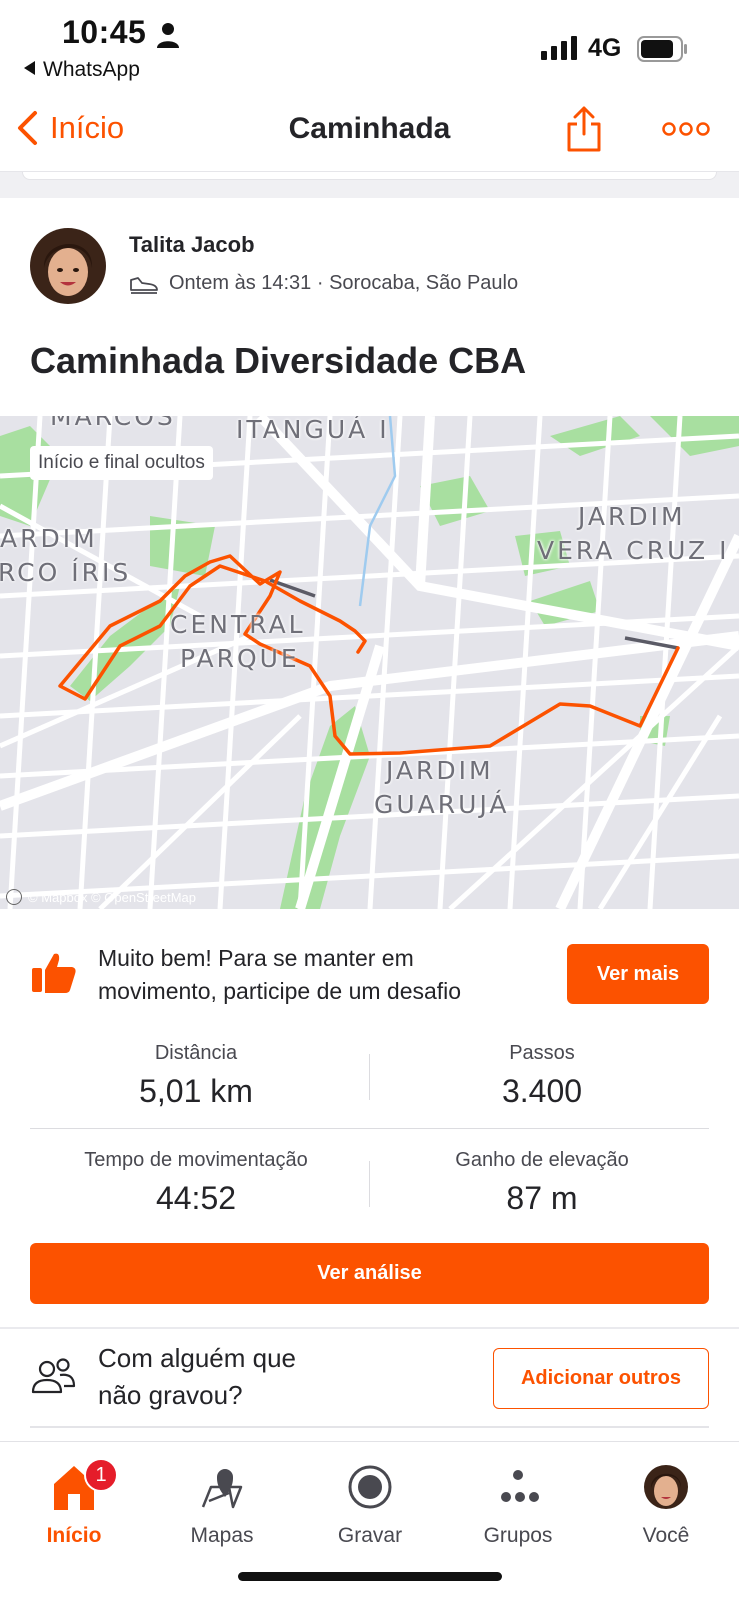  Describe the element at coordinates (369, 185) in the screenshot. I see `feed-separator` at that location.